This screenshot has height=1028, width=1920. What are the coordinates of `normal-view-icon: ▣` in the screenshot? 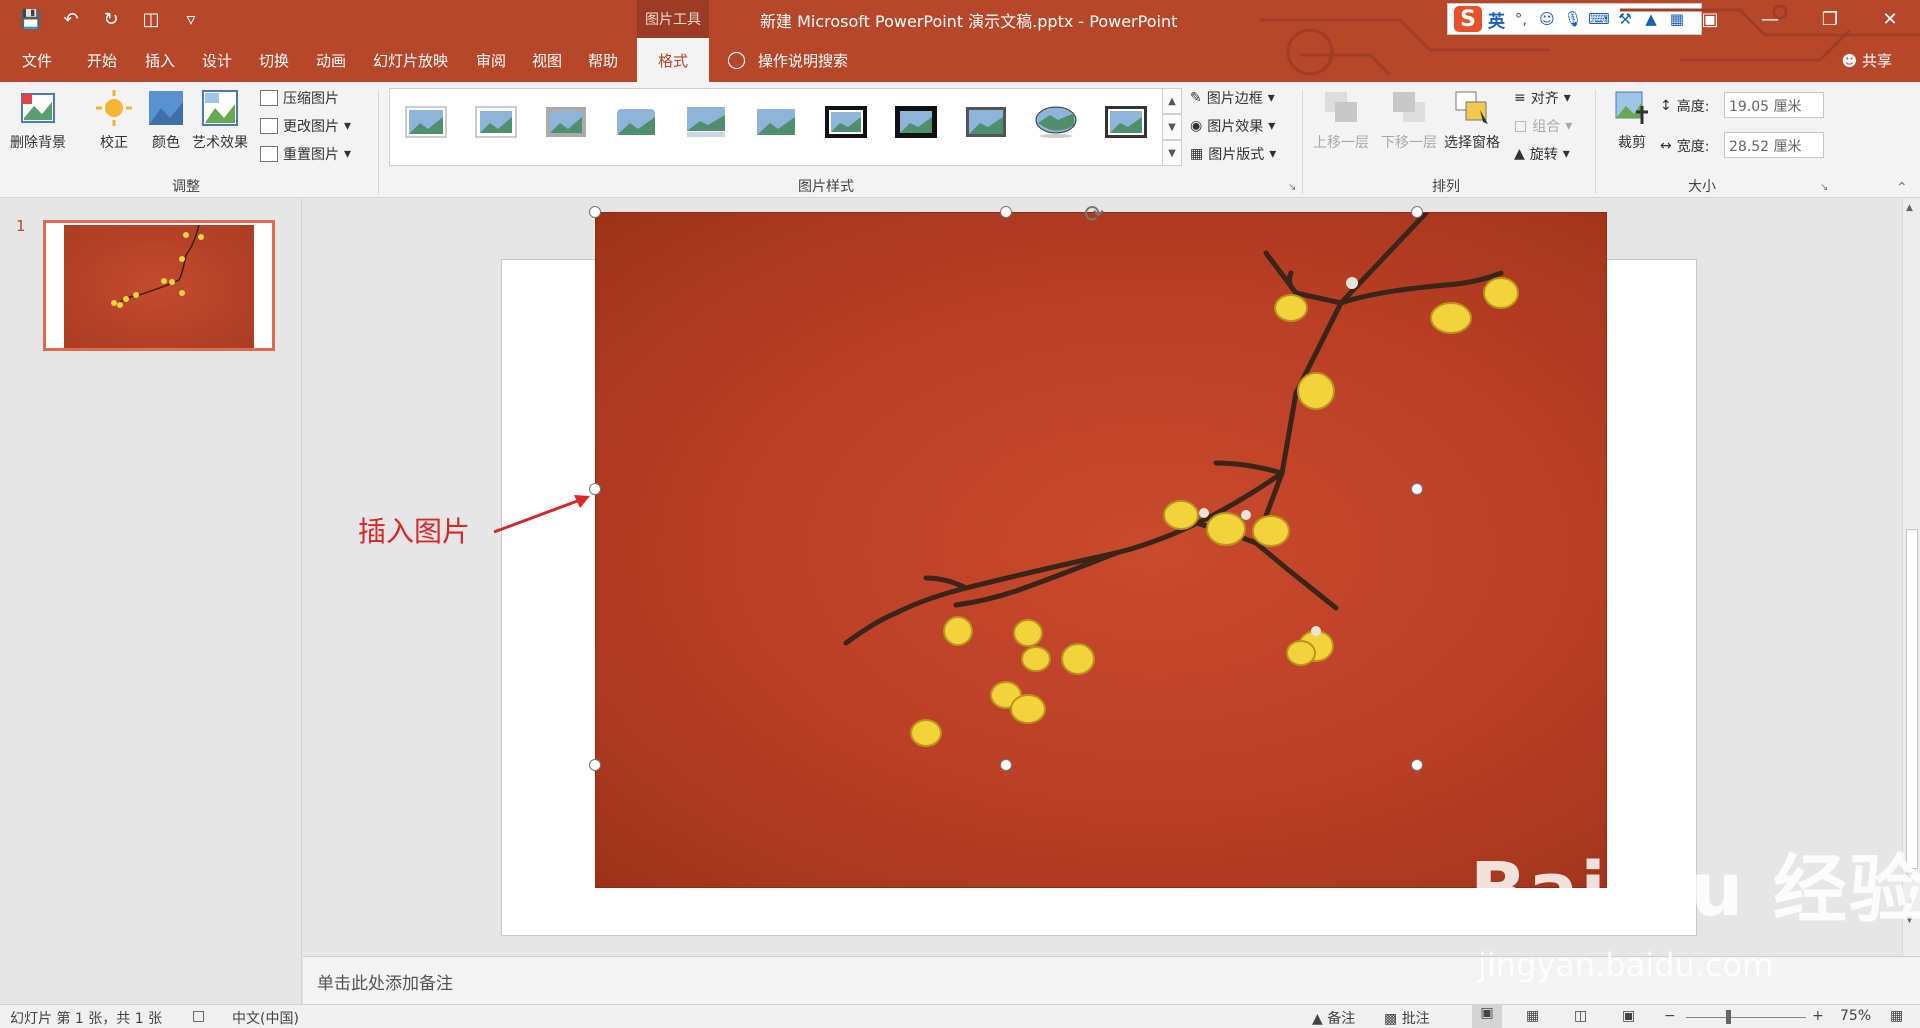 It's located at (1487, 1016).